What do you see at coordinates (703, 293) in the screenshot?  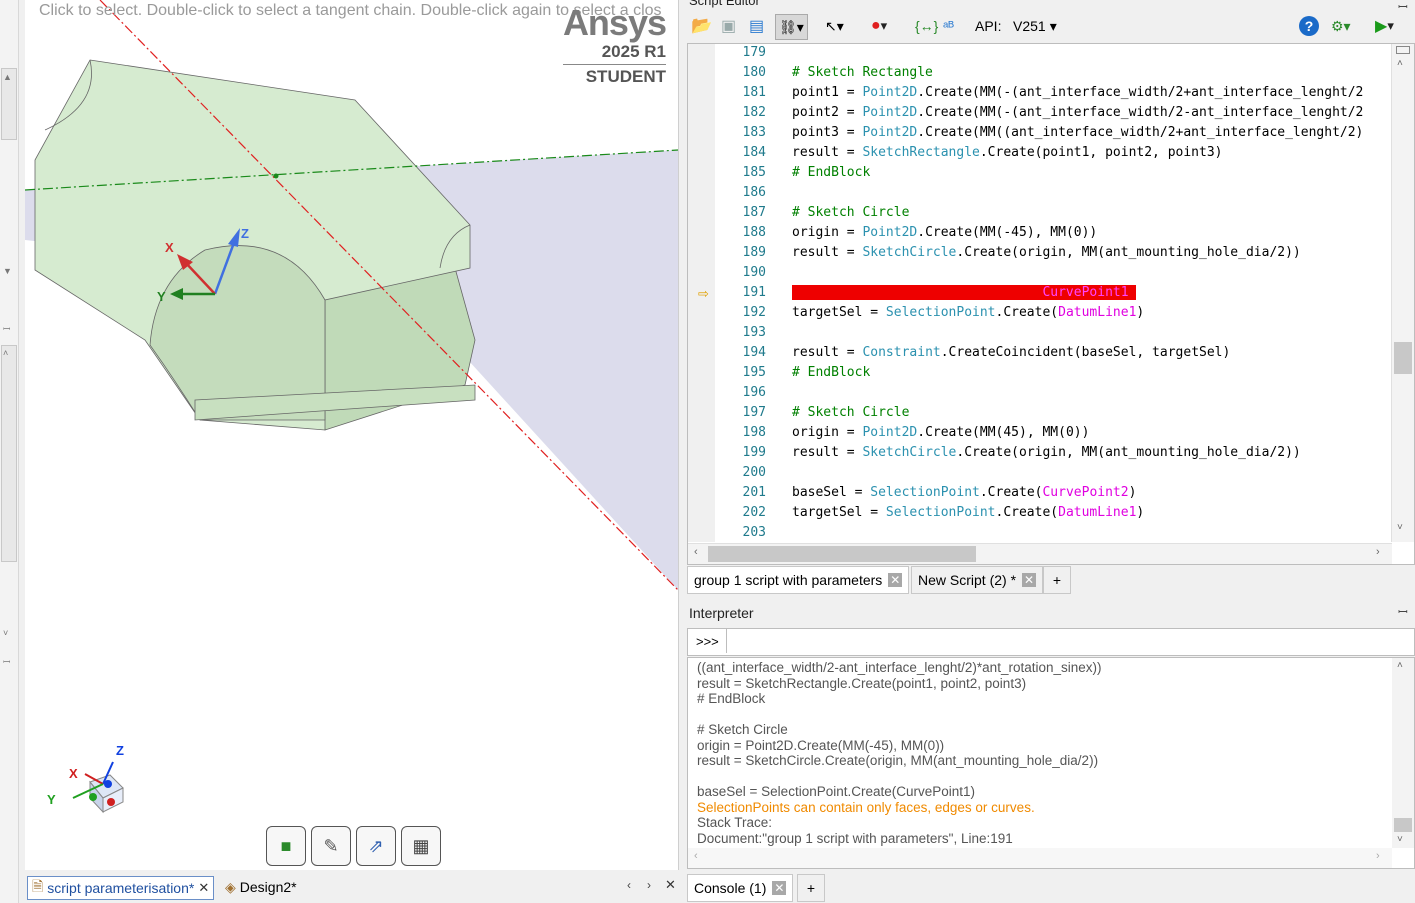 I see `execution-arrow-icon: ⇨` at bounding box center [703, 293].